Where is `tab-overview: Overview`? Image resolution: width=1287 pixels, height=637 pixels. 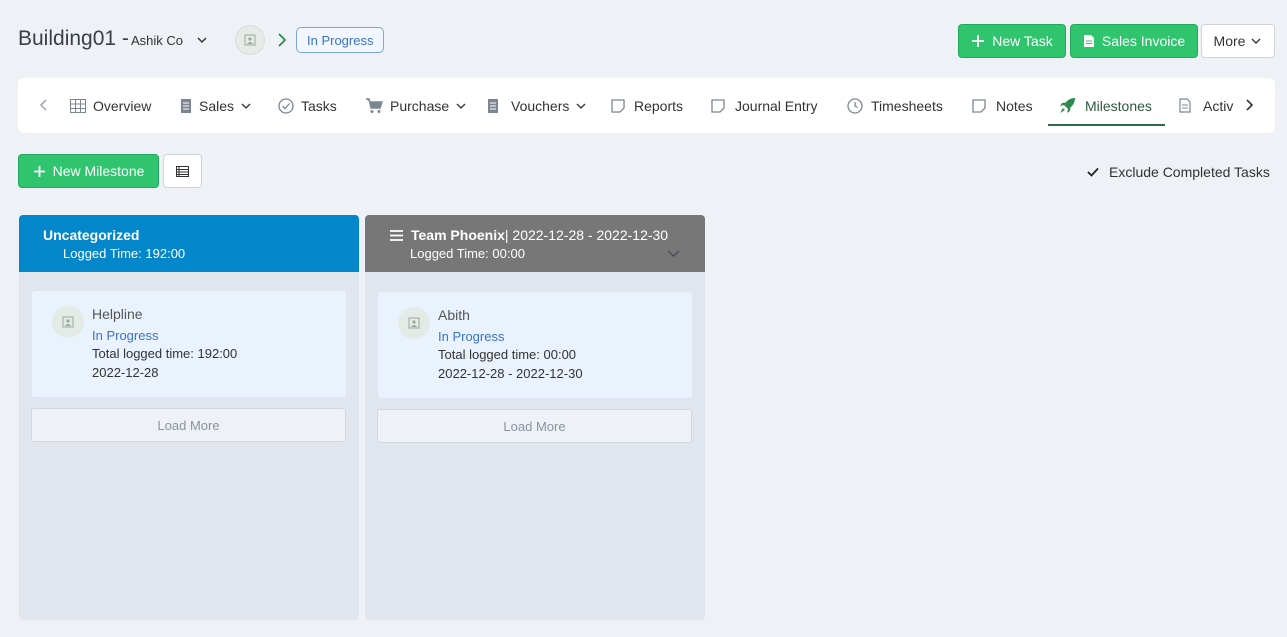 tab-overview: Overview is located at coordinates (110, 105).